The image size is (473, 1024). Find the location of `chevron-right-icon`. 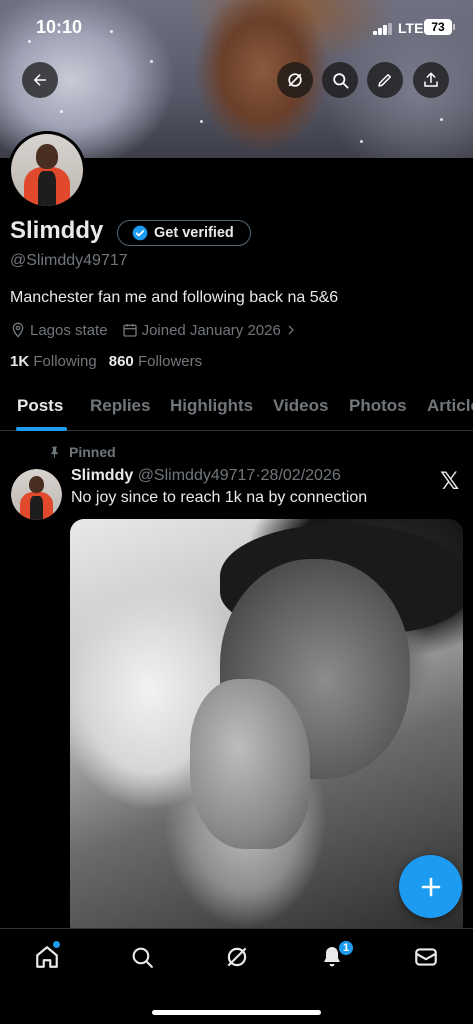

chevron-right-icon is located at coordinates (291, 330).